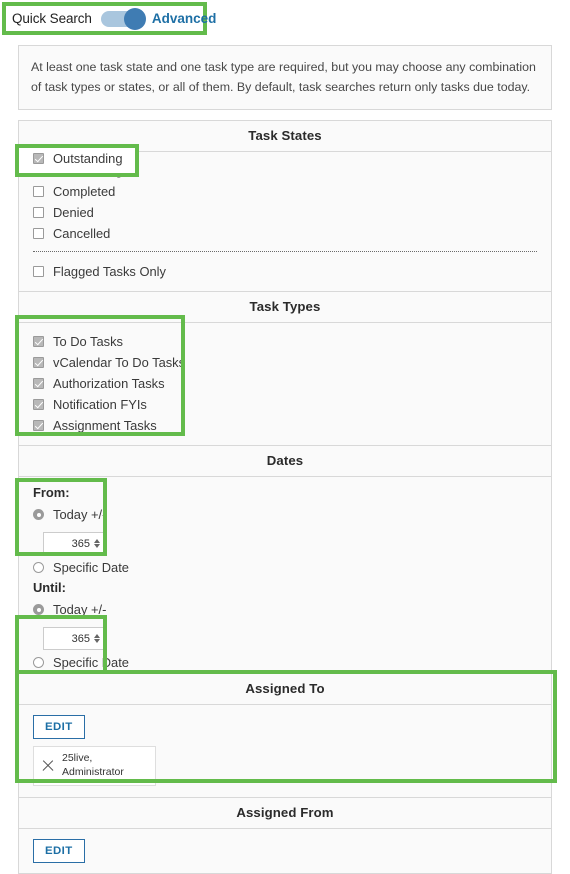  Describe the element at coordinates (84, 192) in the screenshot. I see `checkbox-label-completed: Completed` at that location.